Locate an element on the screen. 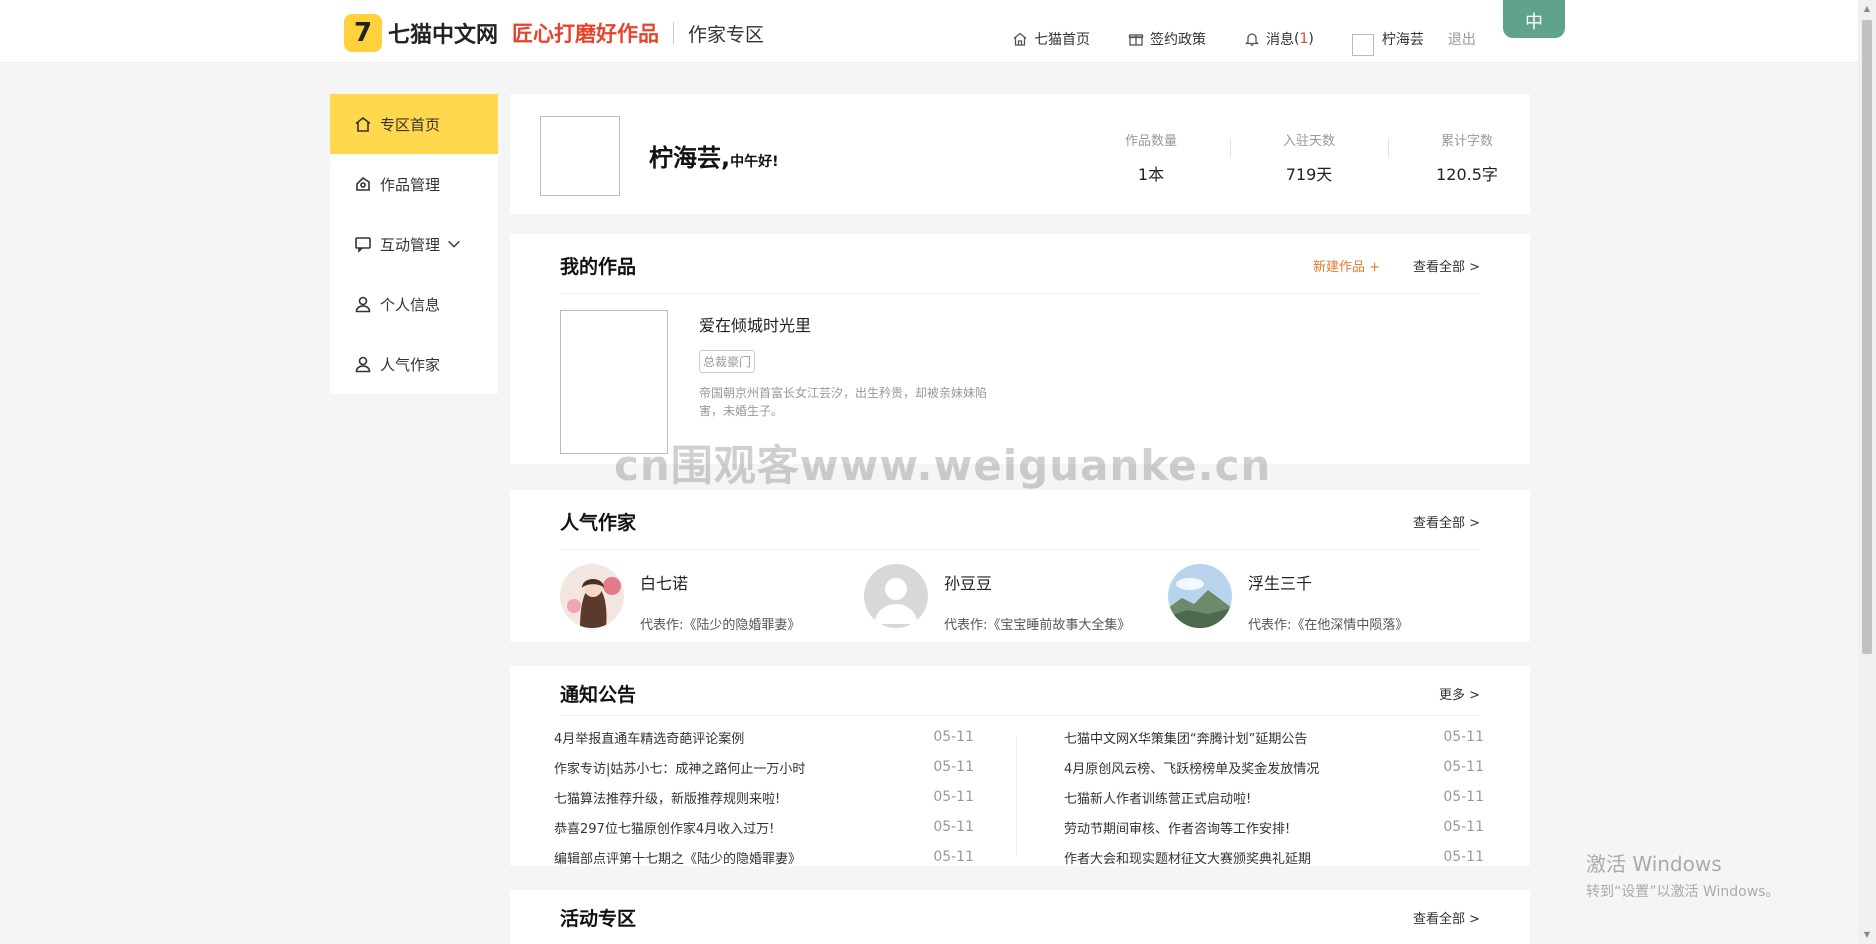  stat-days: 入驻天数 719天 is located at coordinates (1309, 157).